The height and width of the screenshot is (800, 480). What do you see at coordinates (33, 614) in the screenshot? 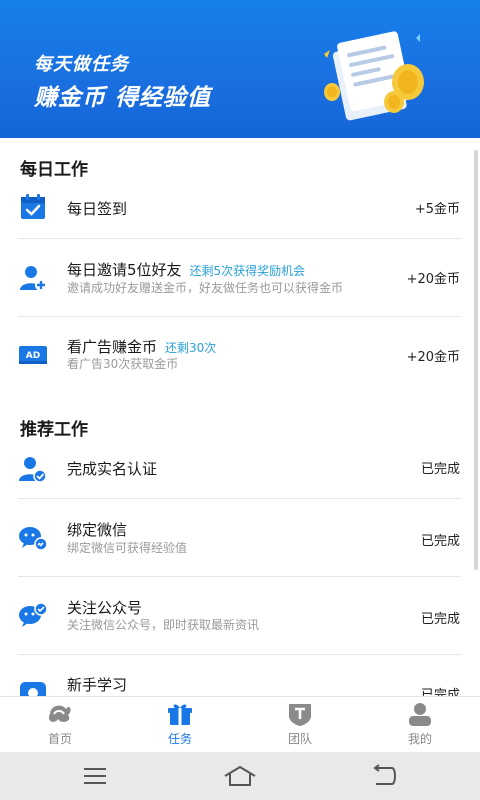
I see `wechat-follow-icon` at bounding box center [33, 614].